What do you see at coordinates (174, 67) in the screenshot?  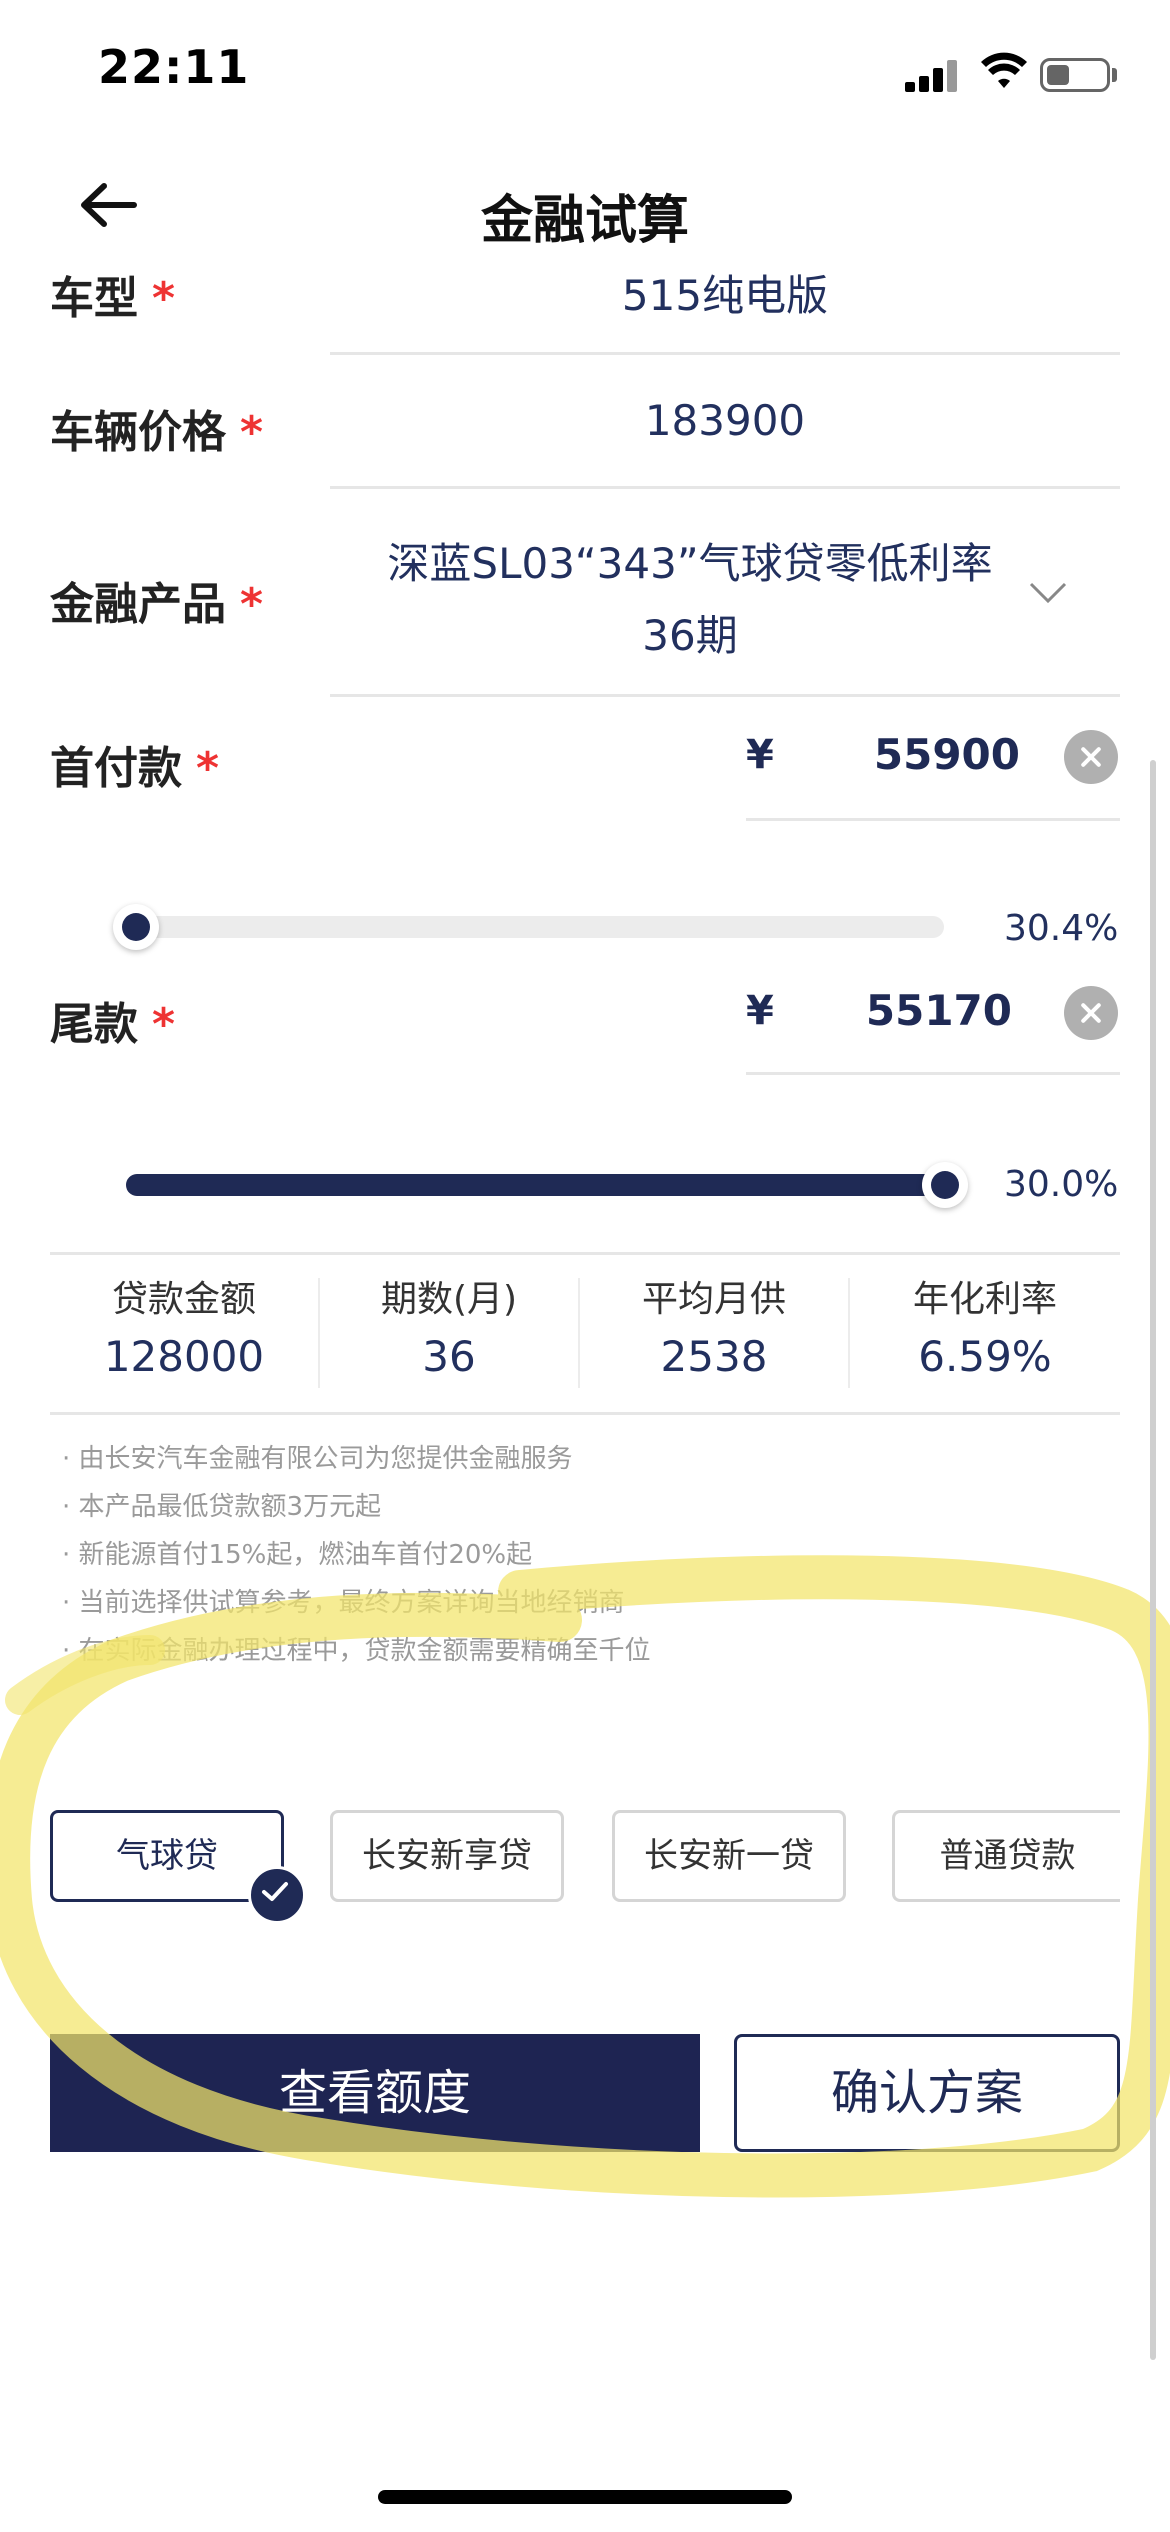 I see `status-time: 22:11` at bounding box center [174, 67].